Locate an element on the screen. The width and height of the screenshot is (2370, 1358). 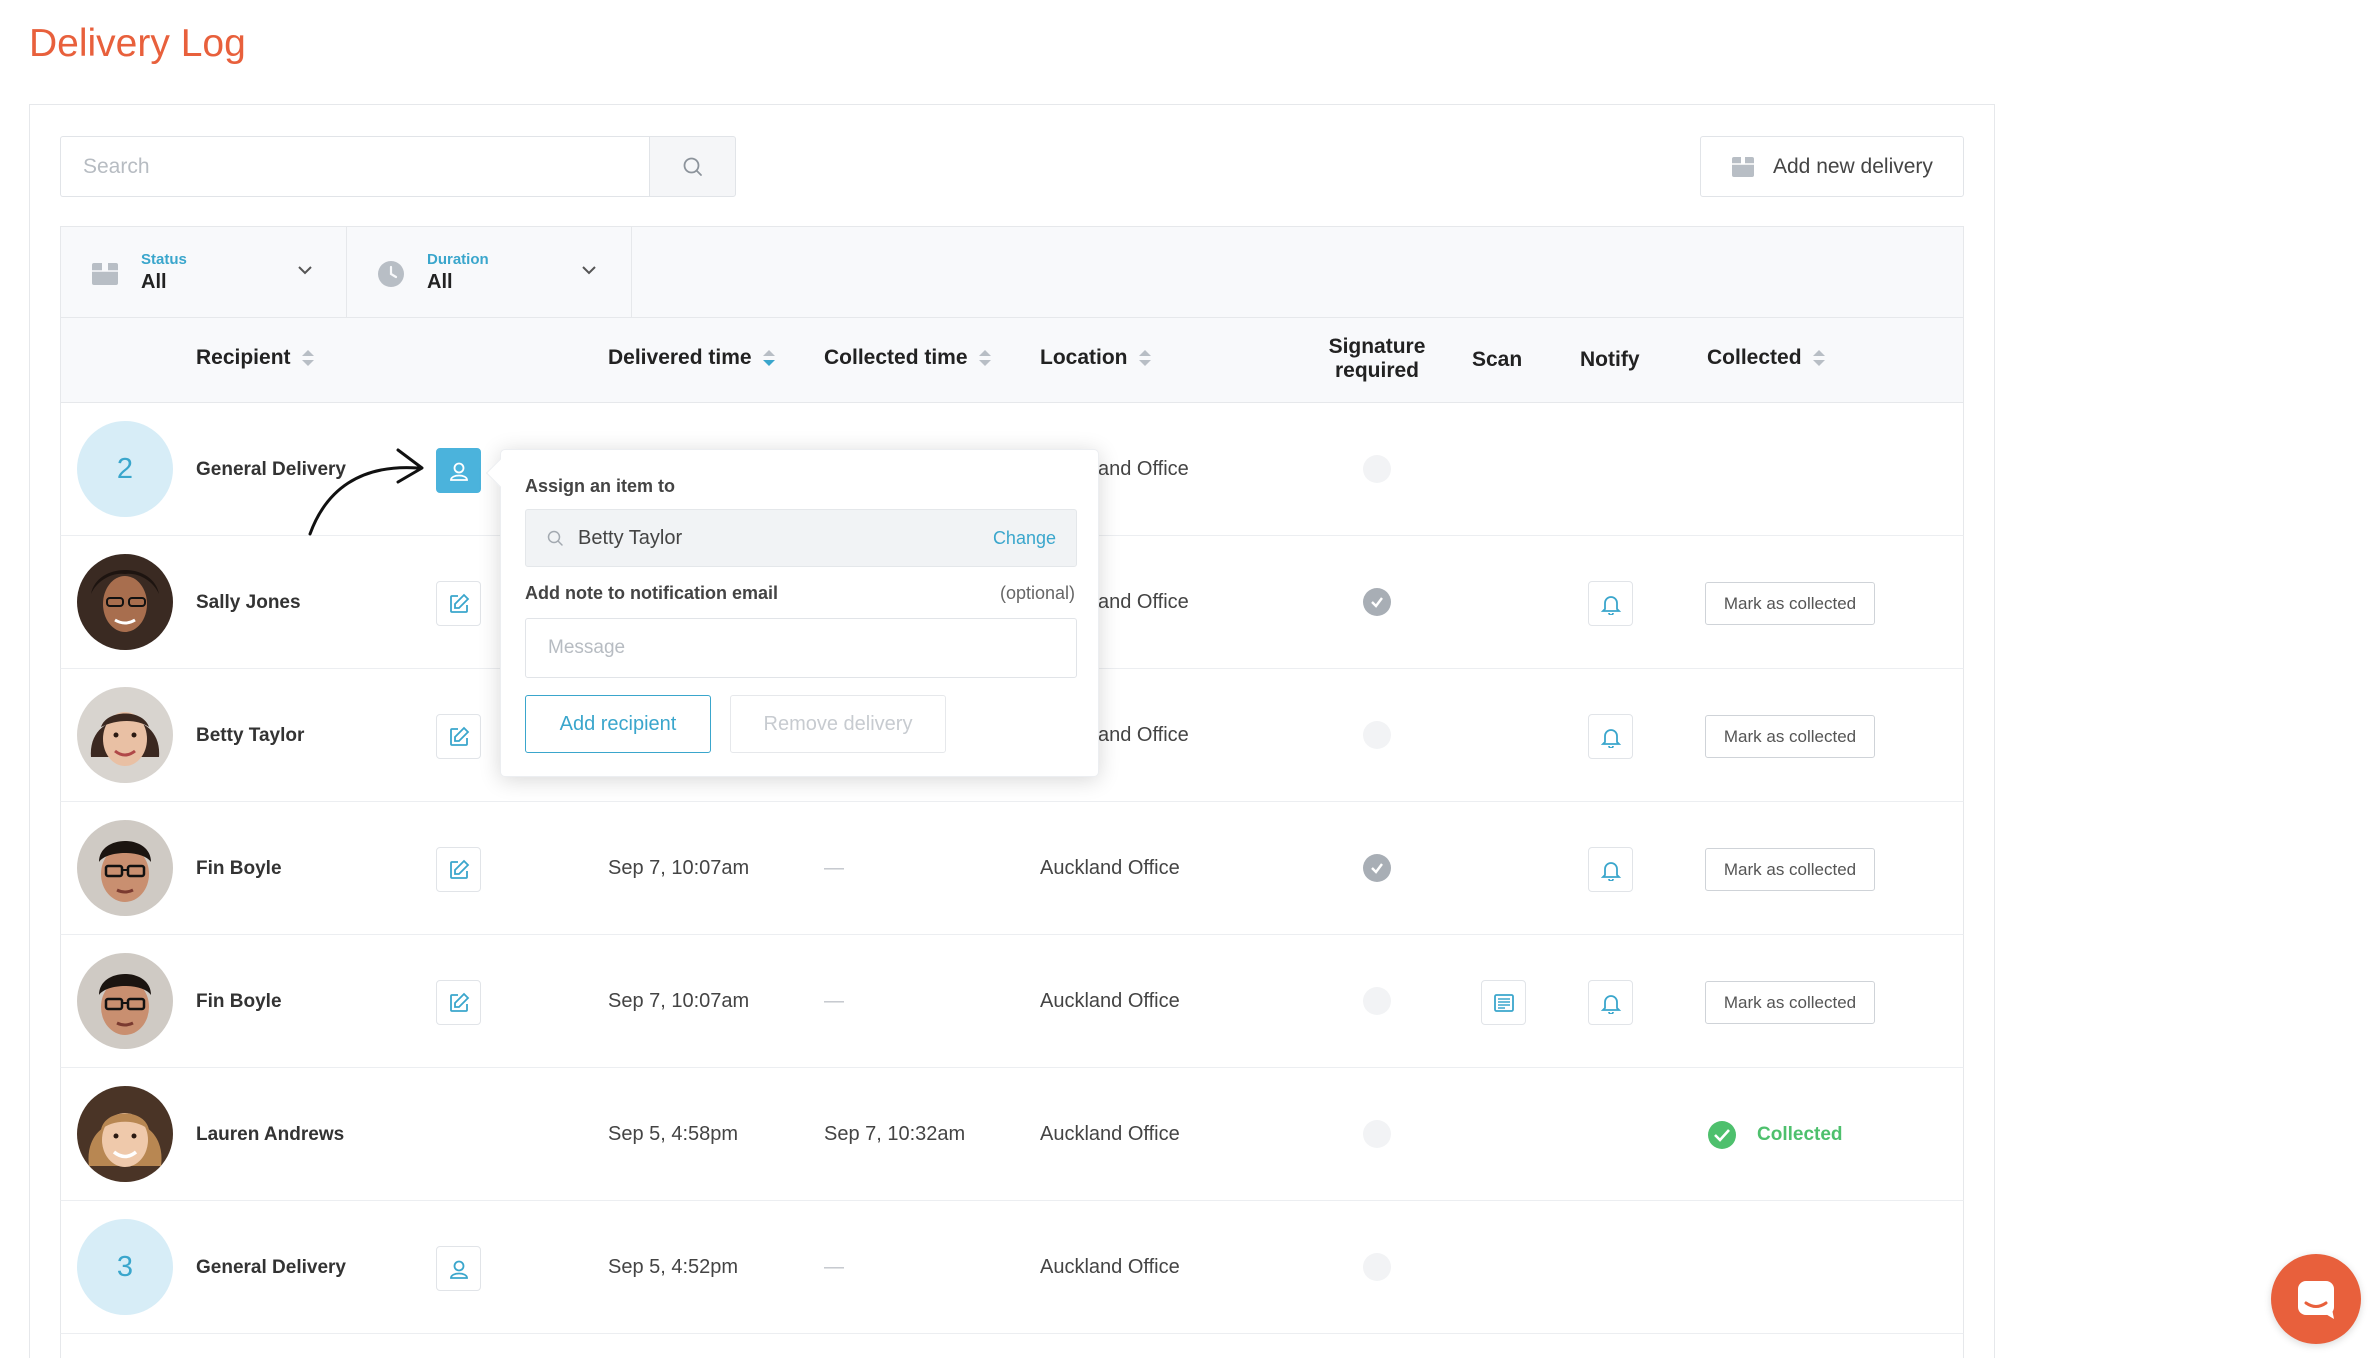
chat-launcher-button is located at coordinates (2316, 1299).